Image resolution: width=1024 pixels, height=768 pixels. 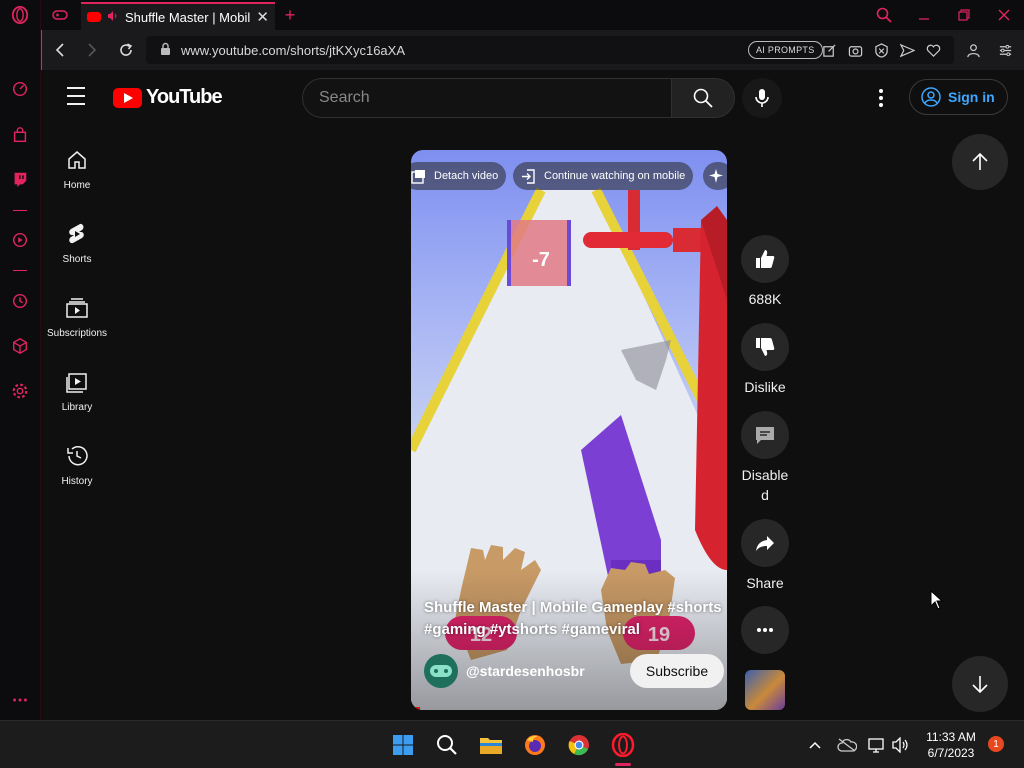 What do you see at coordinates (855, 50) in the screenshot?
I see `camera-snapshot-icon` at bounding box center [855, 50].